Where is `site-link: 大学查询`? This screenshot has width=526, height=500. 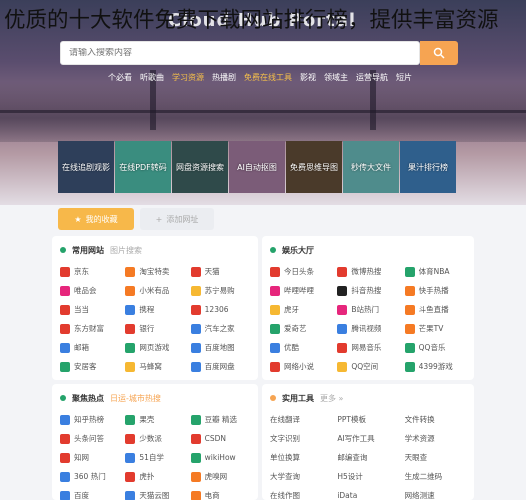 site-link: 大学查询 is located at coordinates (300, 476).